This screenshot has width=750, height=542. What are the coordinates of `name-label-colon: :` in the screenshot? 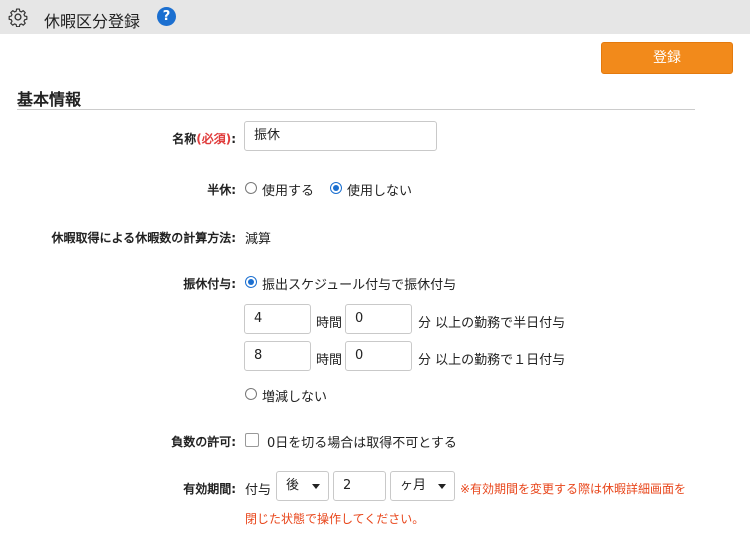 It's located at (233, 139).